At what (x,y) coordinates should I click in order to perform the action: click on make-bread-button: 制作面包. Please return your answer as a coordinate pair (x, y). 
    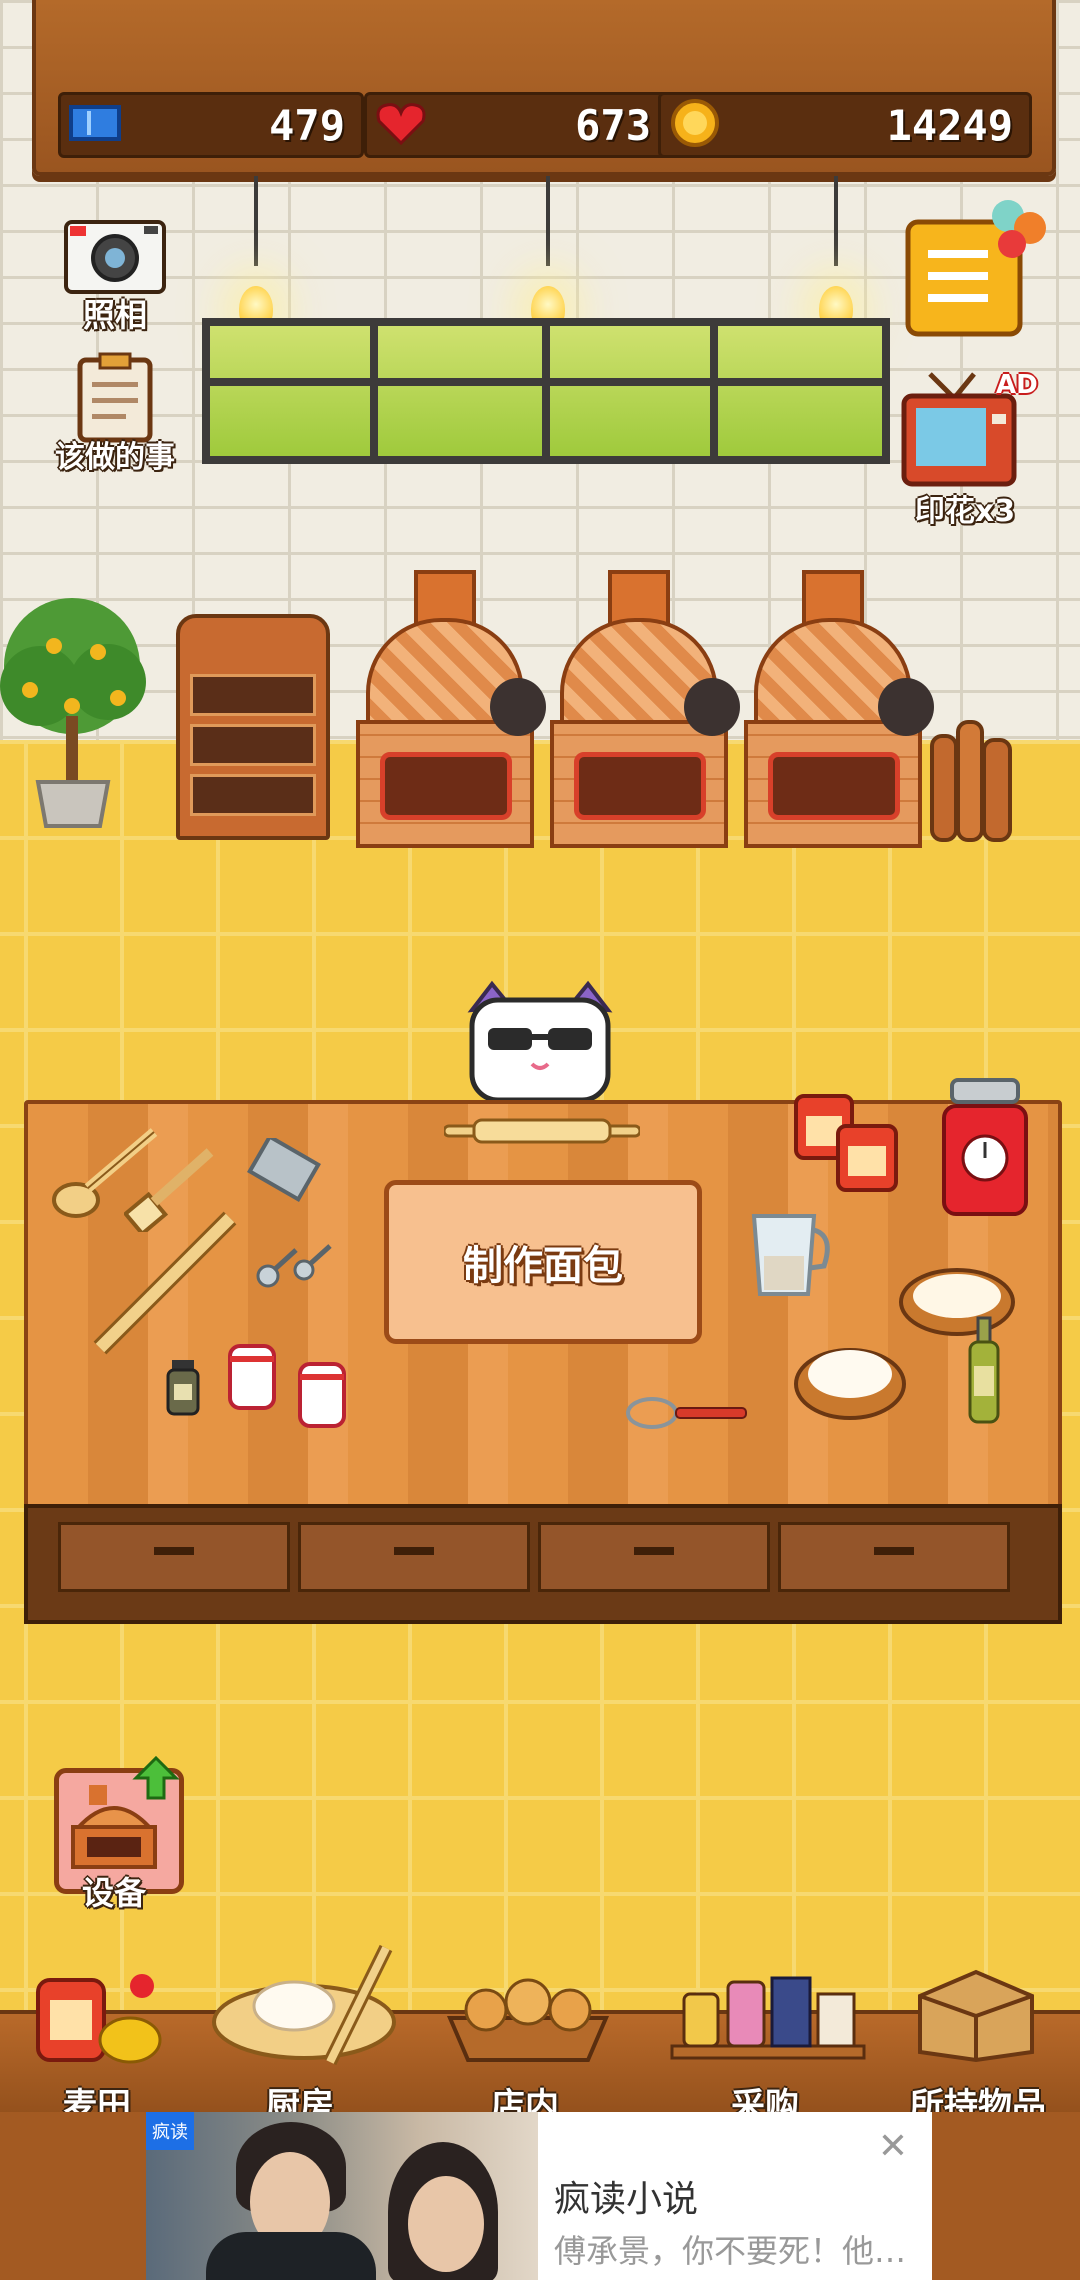
    Looking at the image, I should click on (543, 1262).